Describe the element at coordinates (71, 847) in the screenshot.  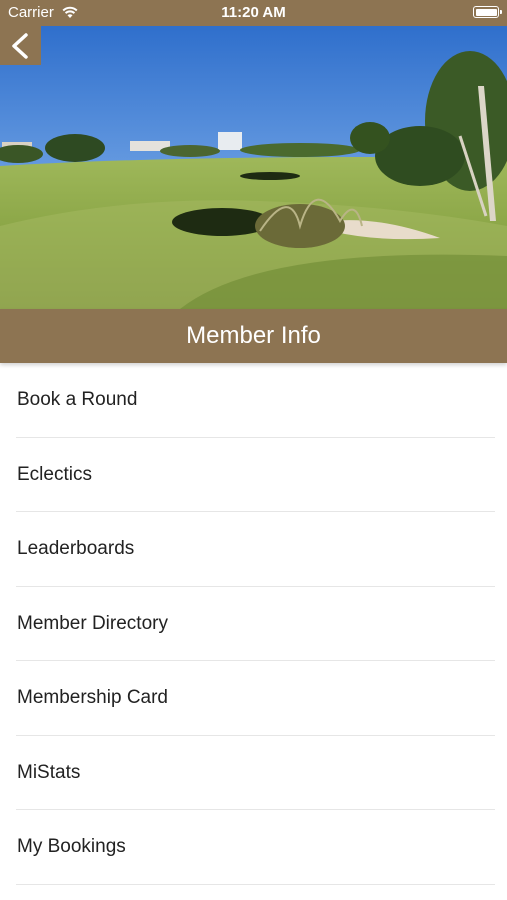
I see `list-item-label: My Bookings` at that location.